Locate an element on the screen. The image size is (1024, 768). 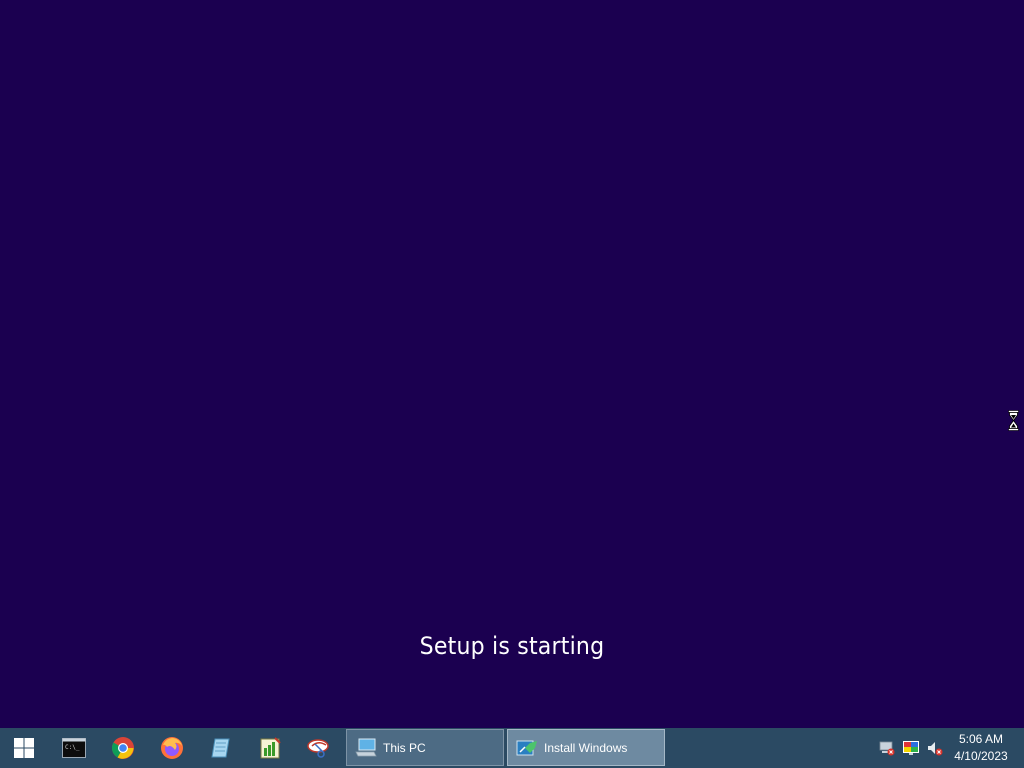
taskbar-window-label: Install Windows is located at coordinates (586, 747).